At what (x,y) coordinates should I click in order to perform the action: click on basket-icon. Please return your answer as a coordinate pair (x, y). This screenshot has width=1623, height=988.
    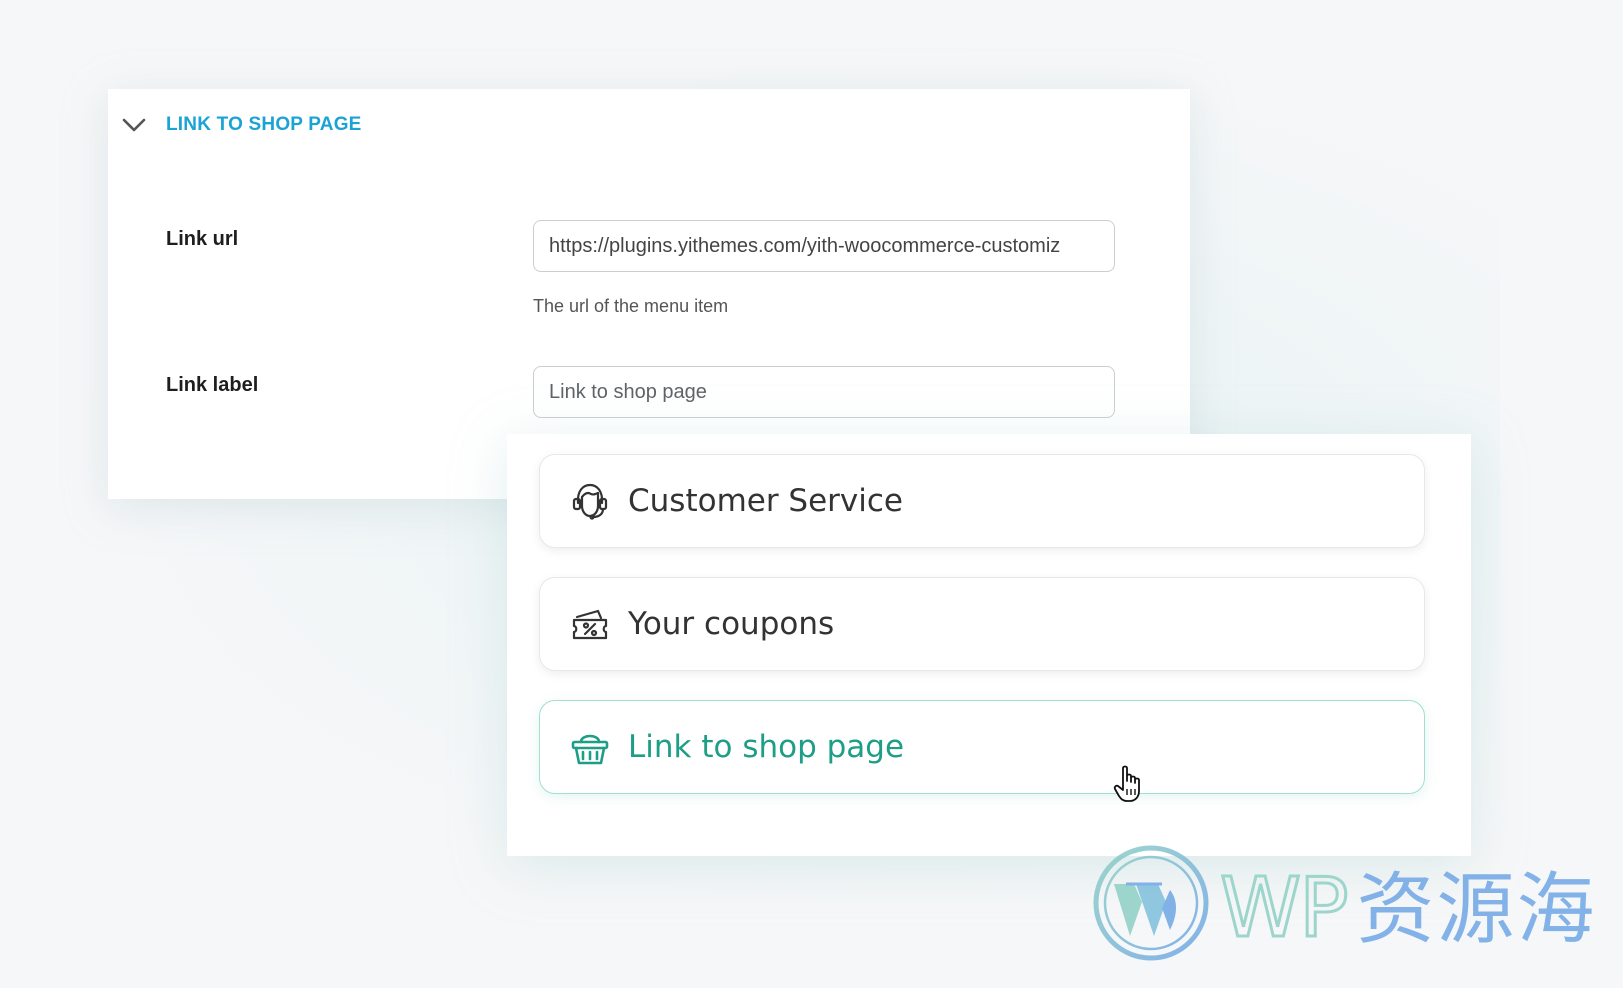
    Looking at the image, I should click on (590, 747).